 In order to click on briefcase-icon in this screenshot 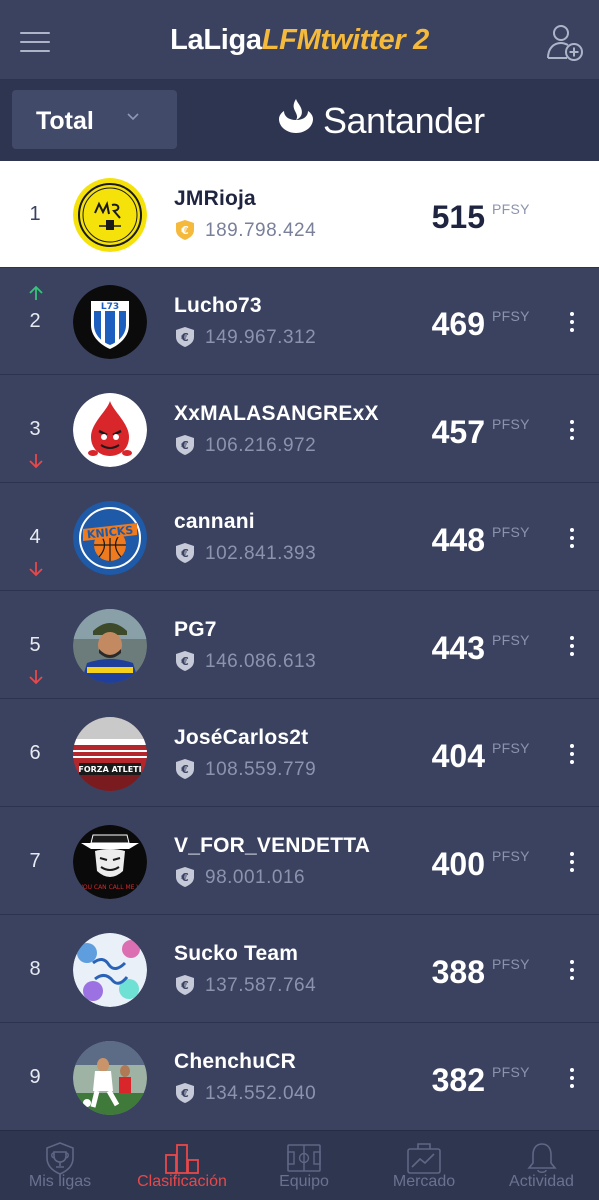, I will do `click(424, 1158)`.